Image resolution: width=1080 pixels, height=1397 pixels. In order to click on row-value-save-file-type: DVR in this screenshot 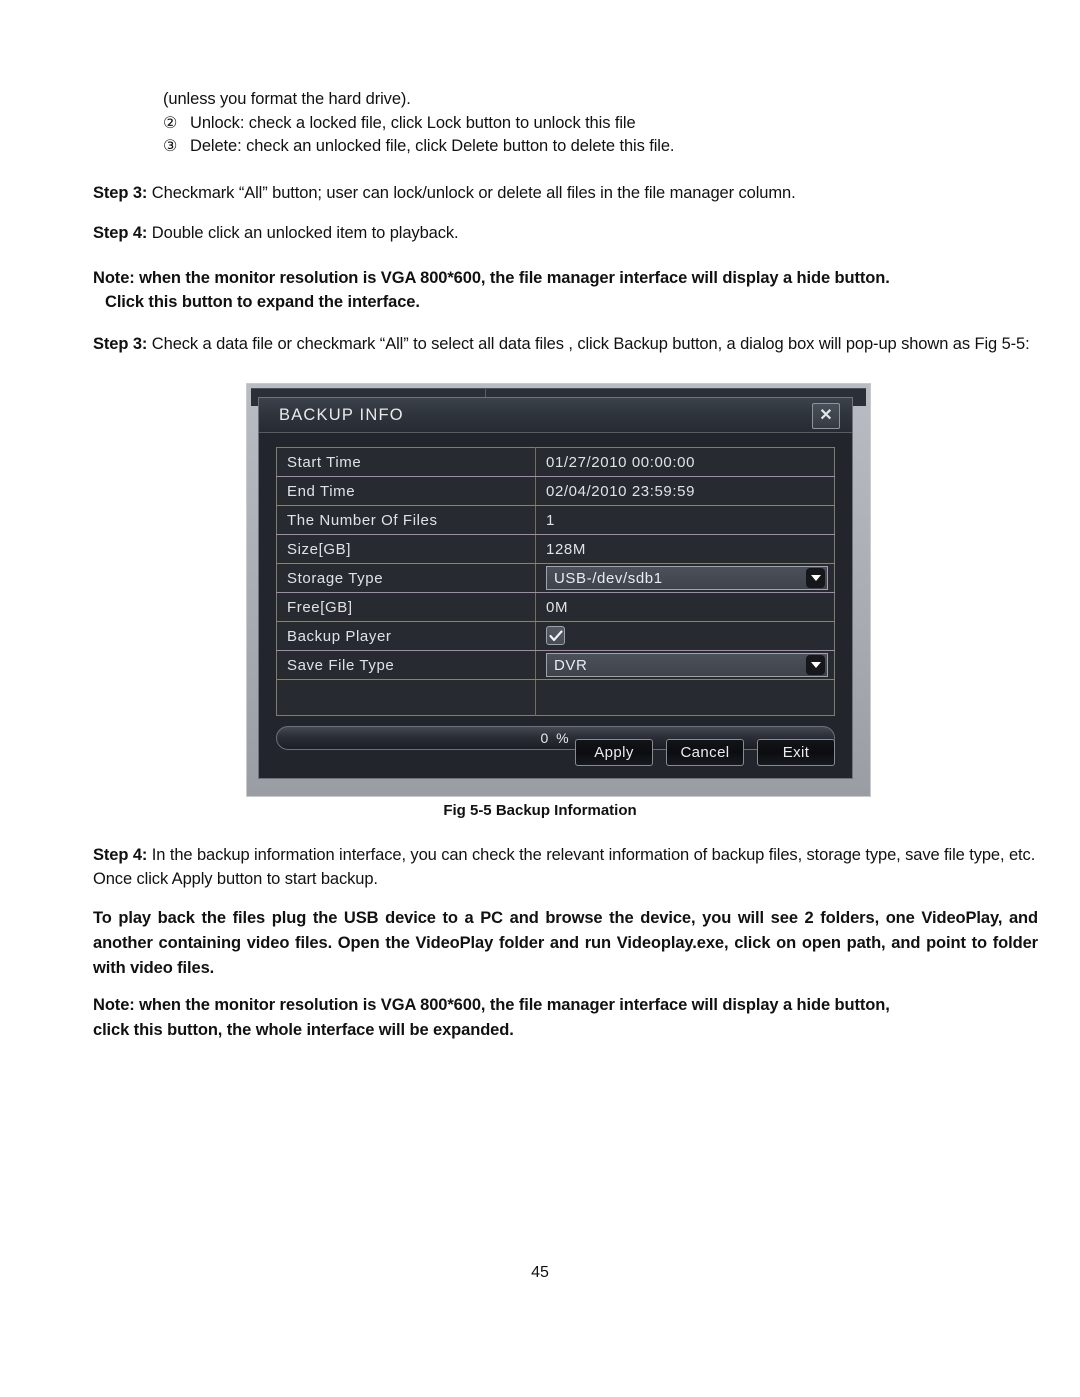, I will do `click(685, 665)`.